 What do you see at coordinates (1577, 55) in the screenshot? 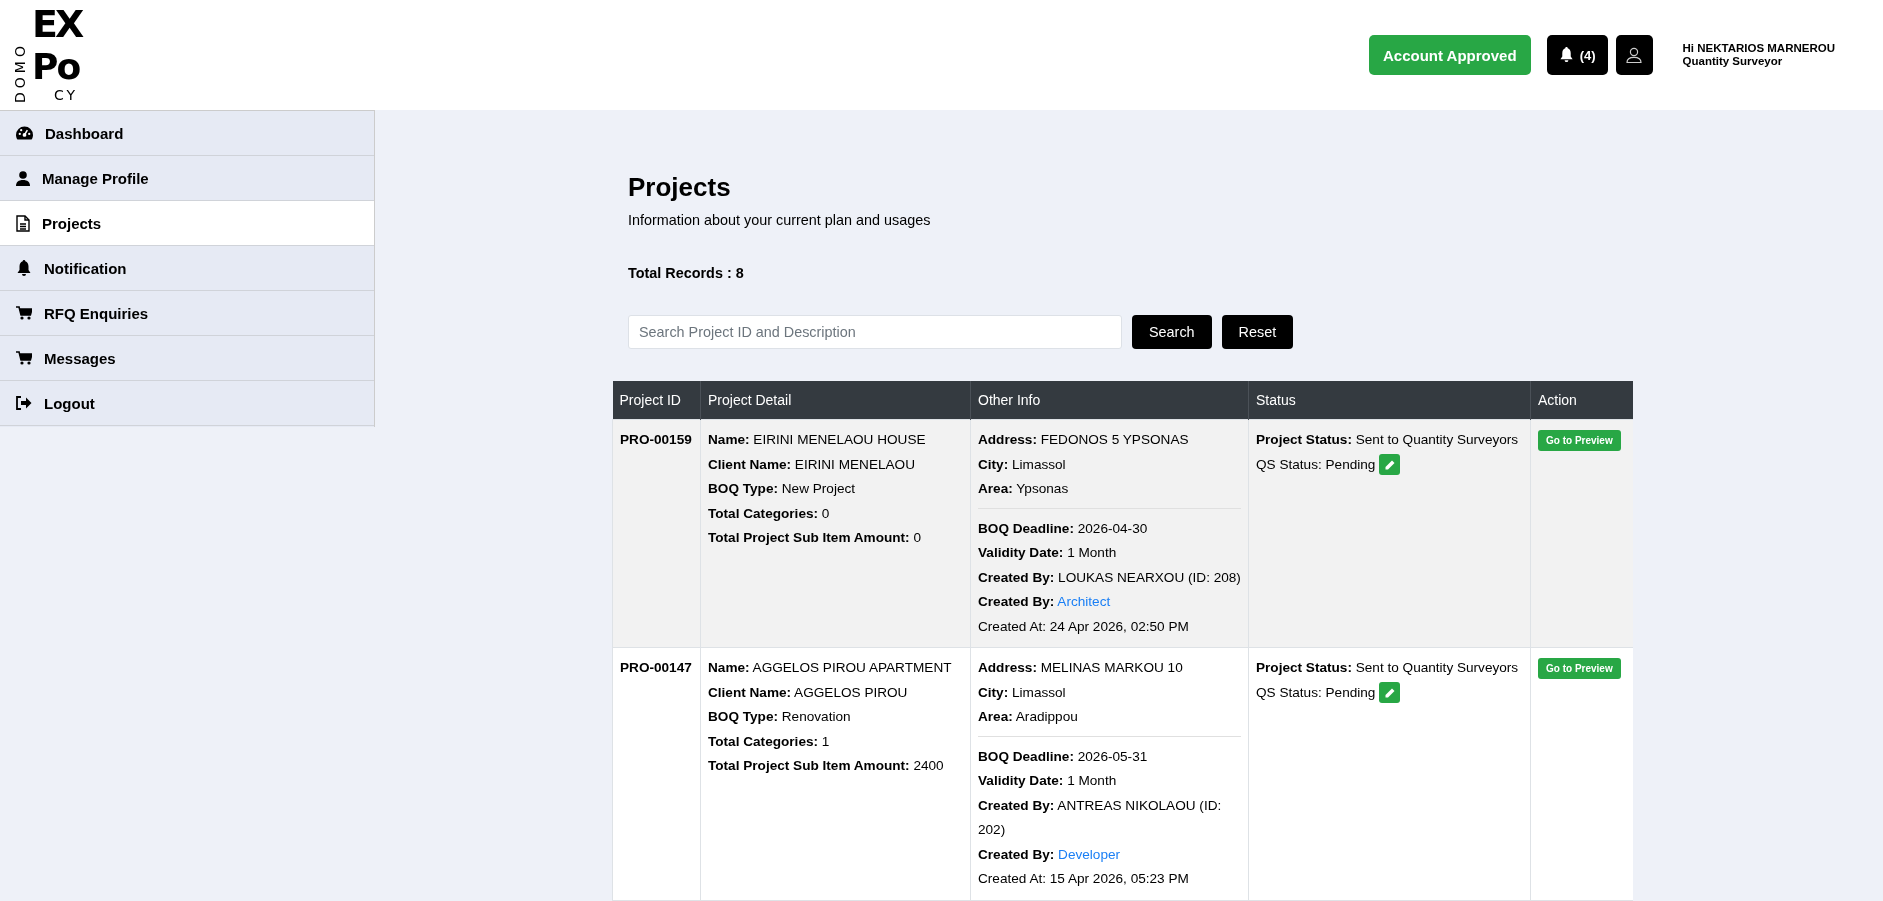
I see `notifications-button: (4)` at bounding box center [1577, 55].